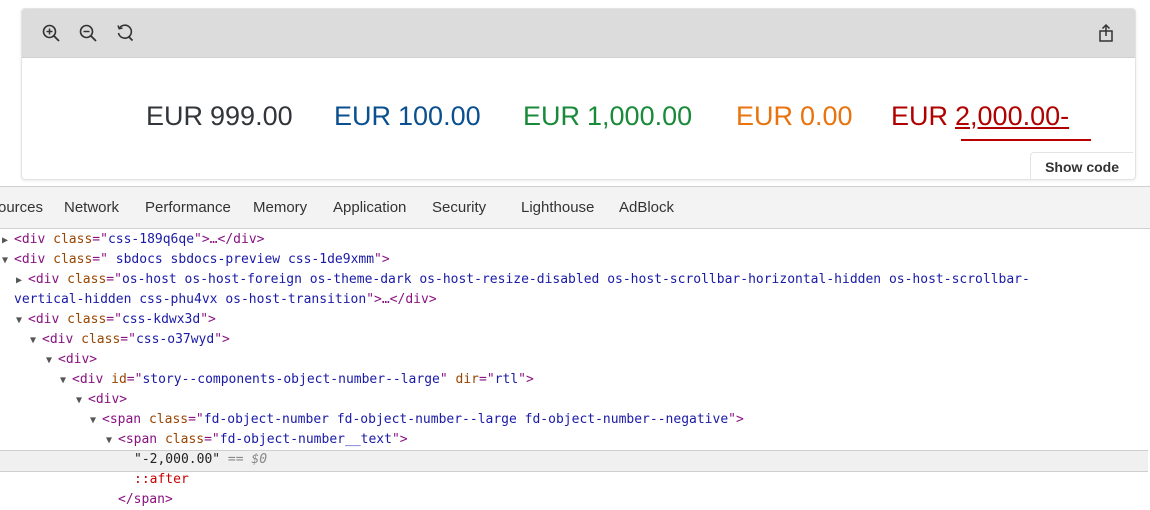  Describe the element at coordinates (125, 33) in the screenshot. I see `reset-zoom-icon` at that location.